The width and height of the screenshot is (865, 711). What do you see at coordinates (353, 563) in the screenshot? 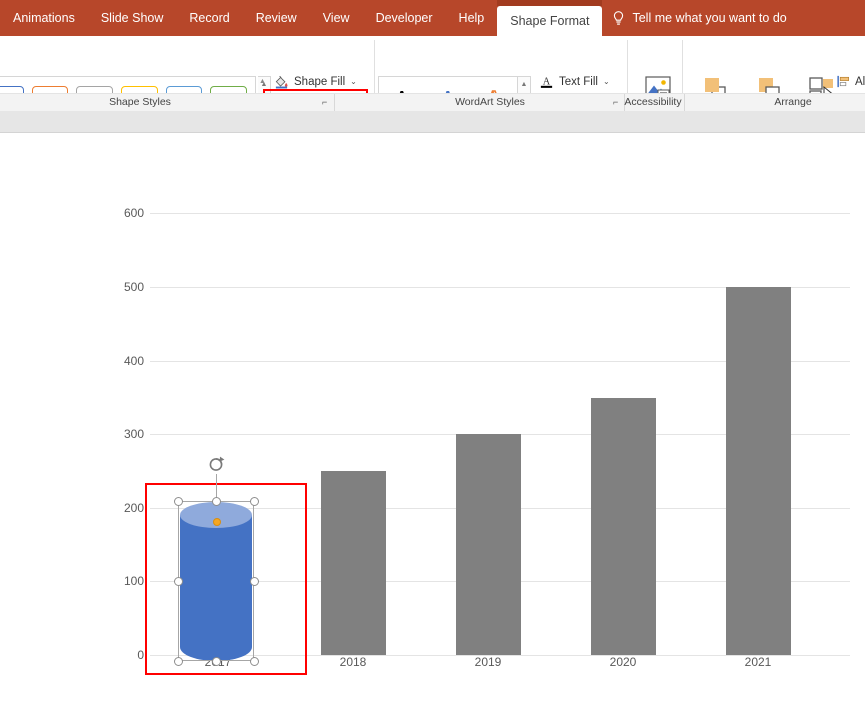
I see `bar-2018` at bounding box center [353, 563].